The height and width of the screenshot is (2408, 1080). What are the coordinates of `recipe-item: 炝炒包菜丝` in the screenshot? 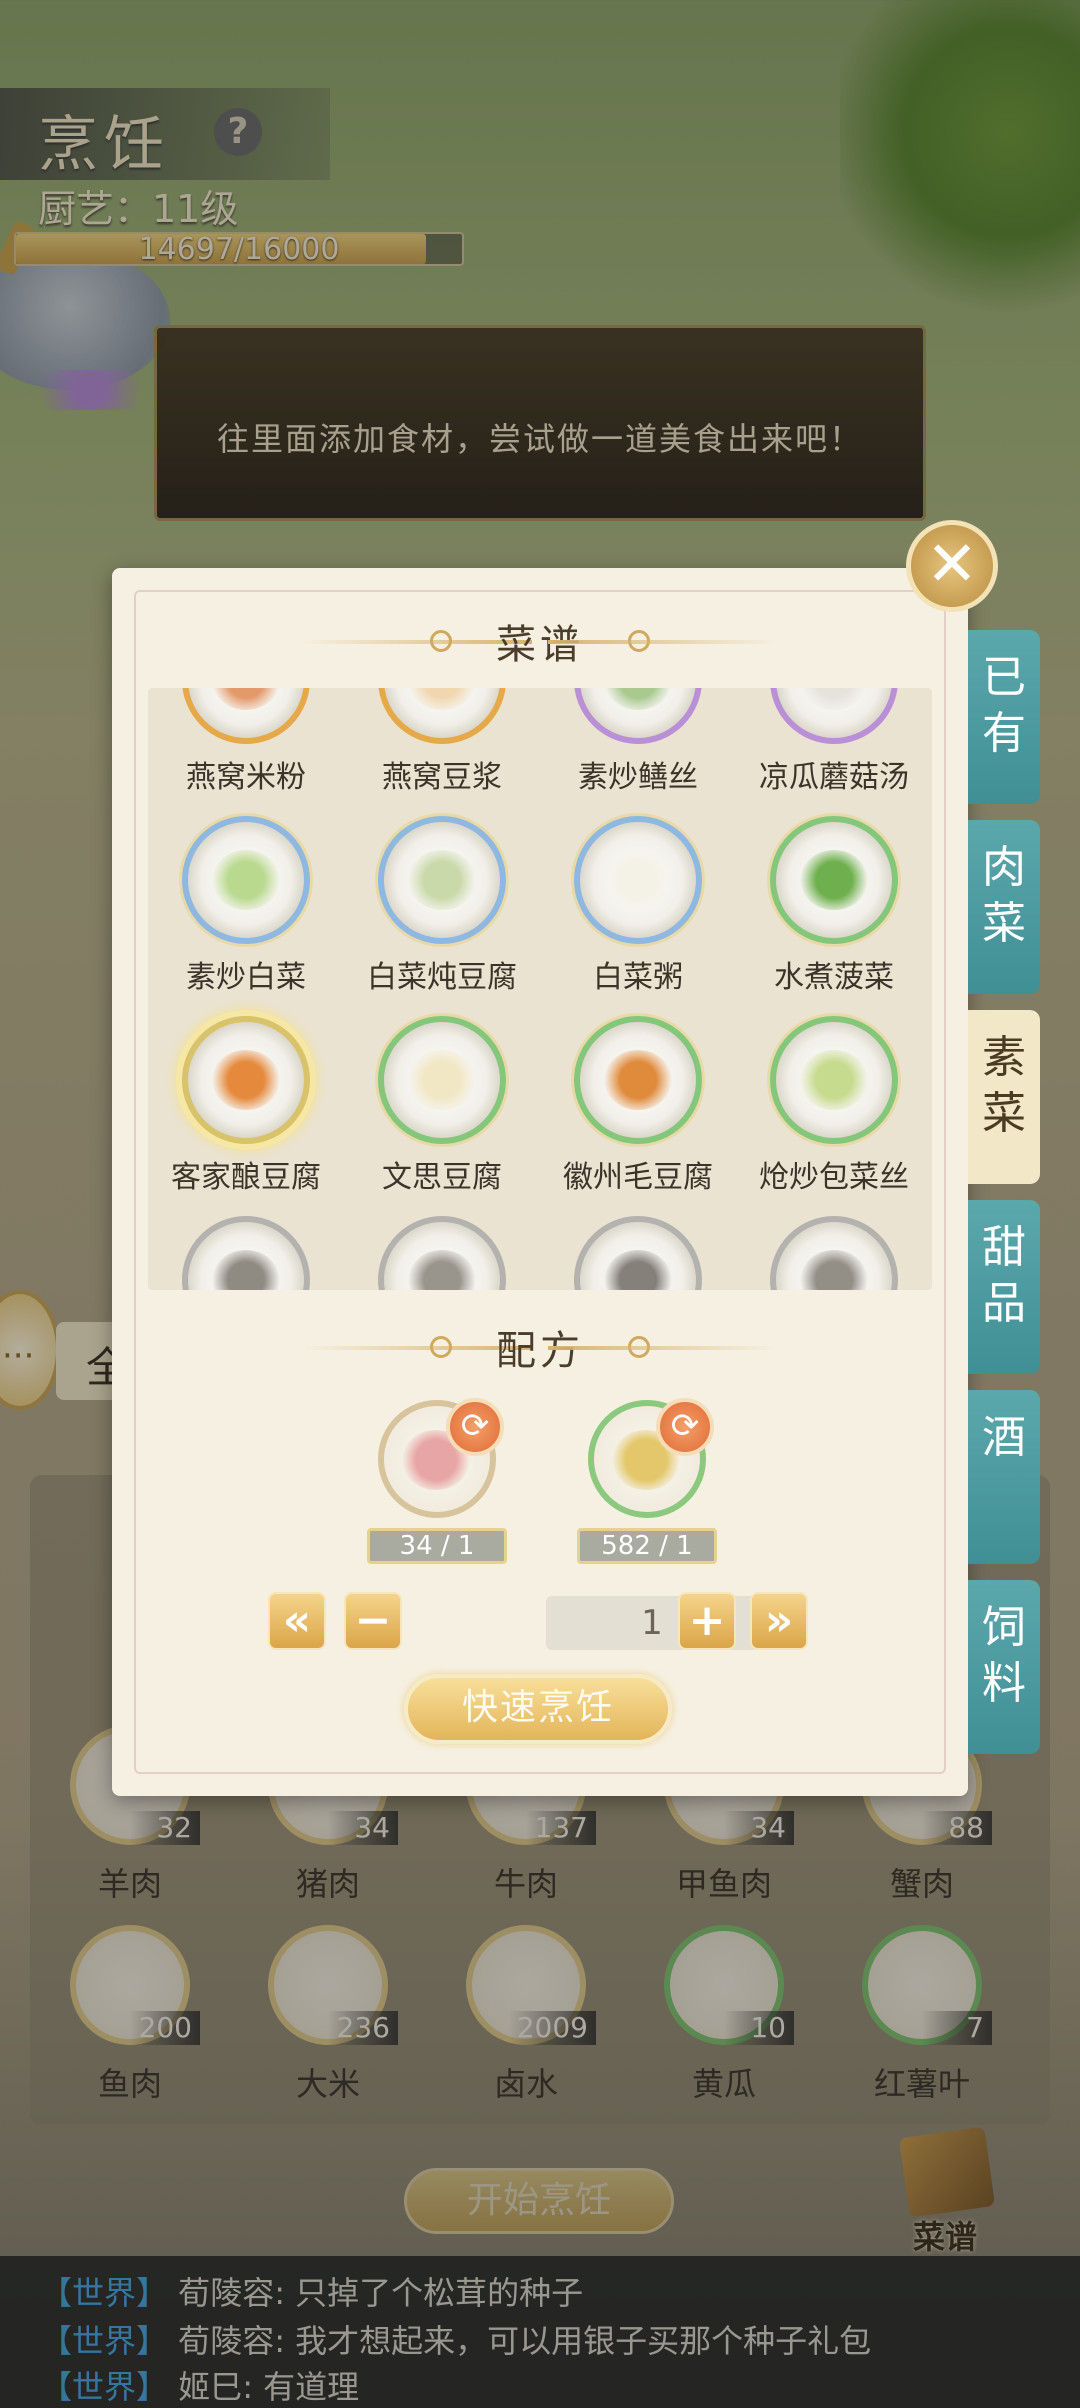 It's located at (834, 1106).